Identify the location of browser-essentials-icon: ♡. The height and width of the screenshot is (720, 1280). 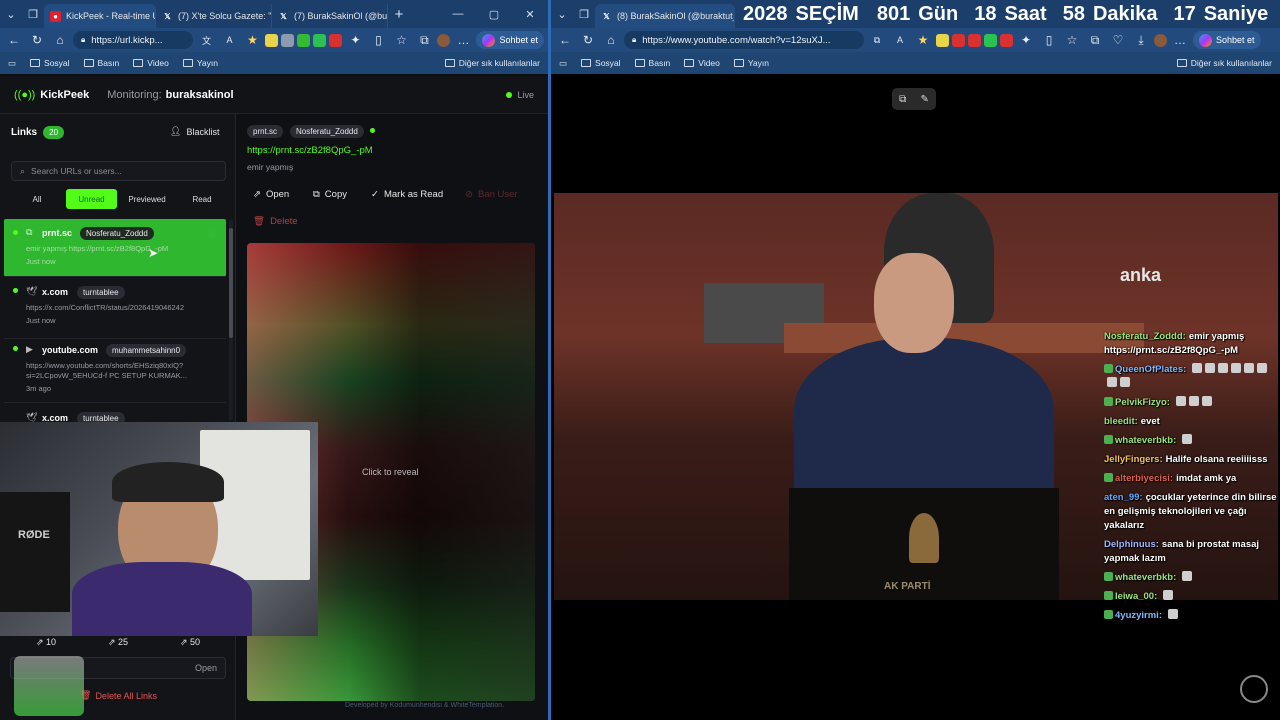
(1118, 40).